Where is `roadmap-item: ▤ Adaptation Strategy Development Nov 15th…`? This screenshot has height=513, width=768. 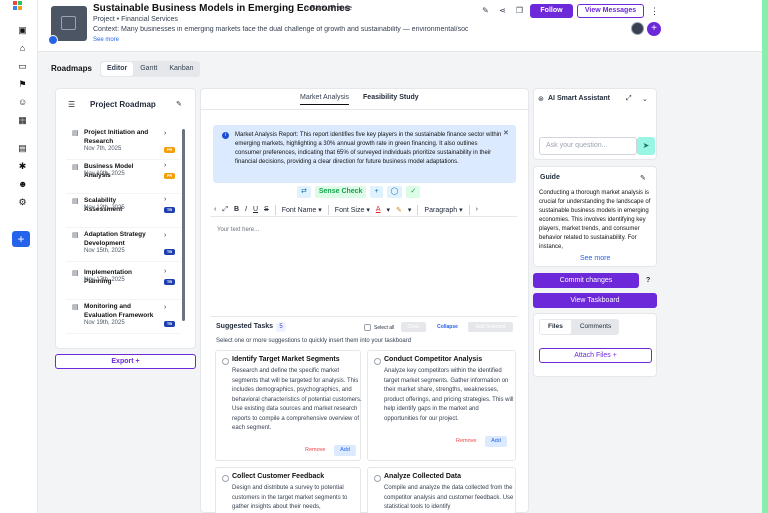 roadmap-item: ▤ Adaptation Strategy Development Nov 15th… is located at coordinates (123, 245).